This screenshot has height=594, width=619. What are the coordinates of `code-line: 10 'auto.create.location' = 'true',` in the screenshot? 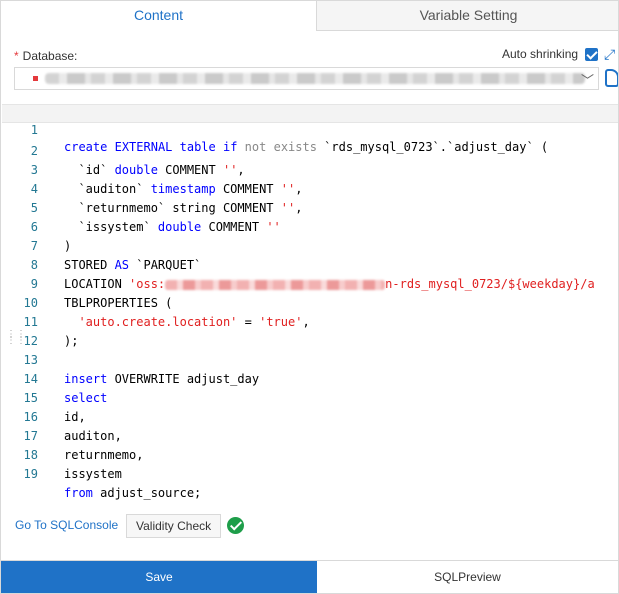 It's located at (310, 302).